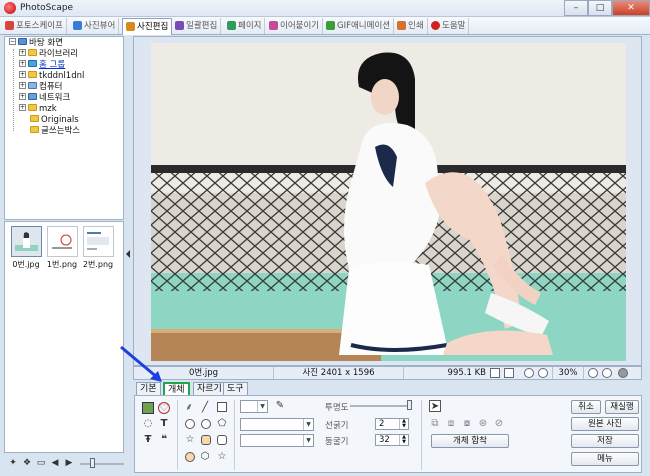 The image size is (650, 476). Describe the element at coordinates (34, 26) in the screenshot. I see `tab-photoscape: 포토스케이프` at that location.